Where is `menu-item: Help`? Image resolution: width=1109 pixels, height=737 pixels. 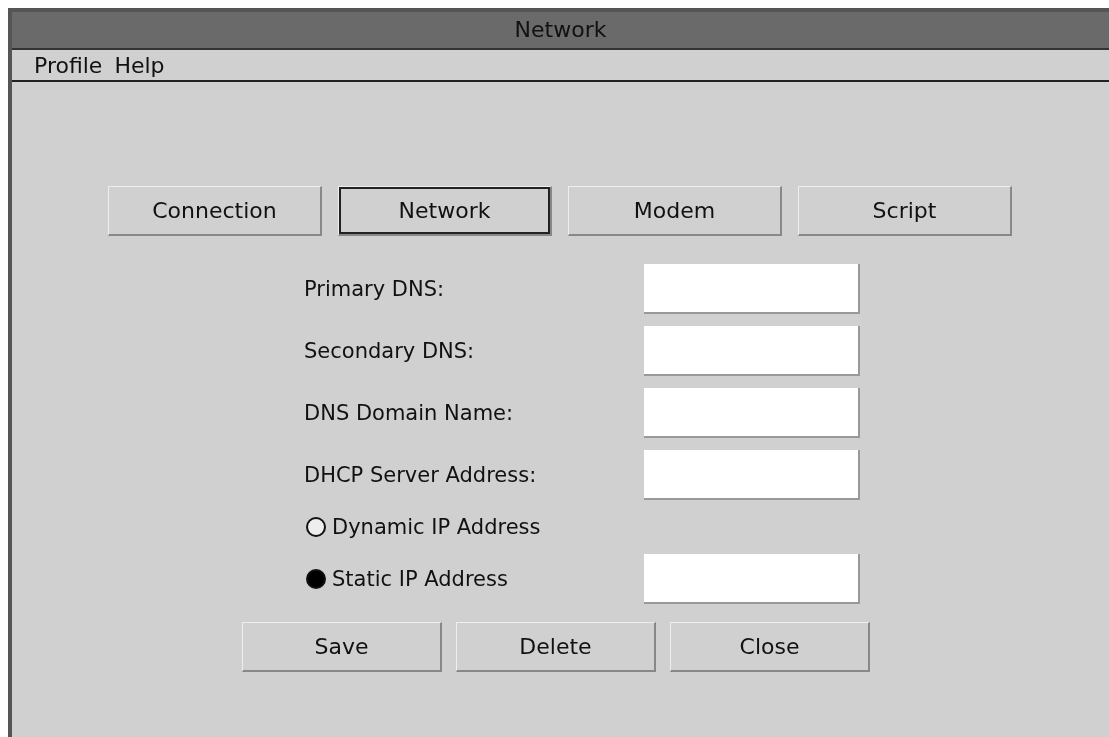
menu-item: Help is located at coordinates (139, 65).